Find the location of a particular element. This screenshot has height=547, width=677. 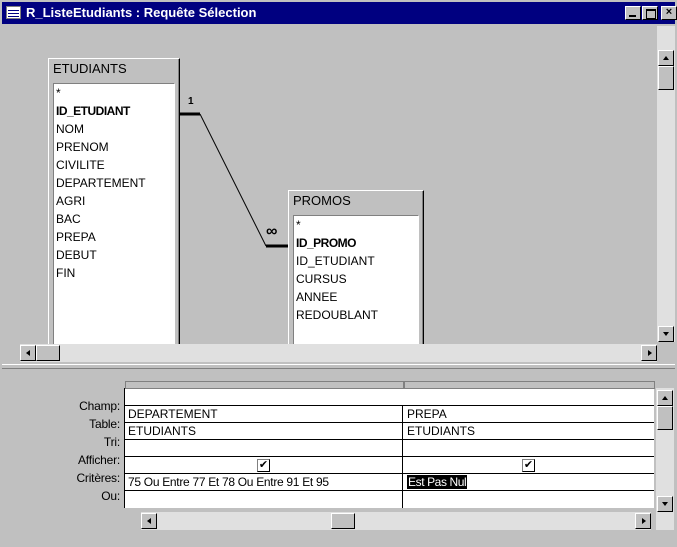

query-datasheet-icon is located at coordinates (13, 12).